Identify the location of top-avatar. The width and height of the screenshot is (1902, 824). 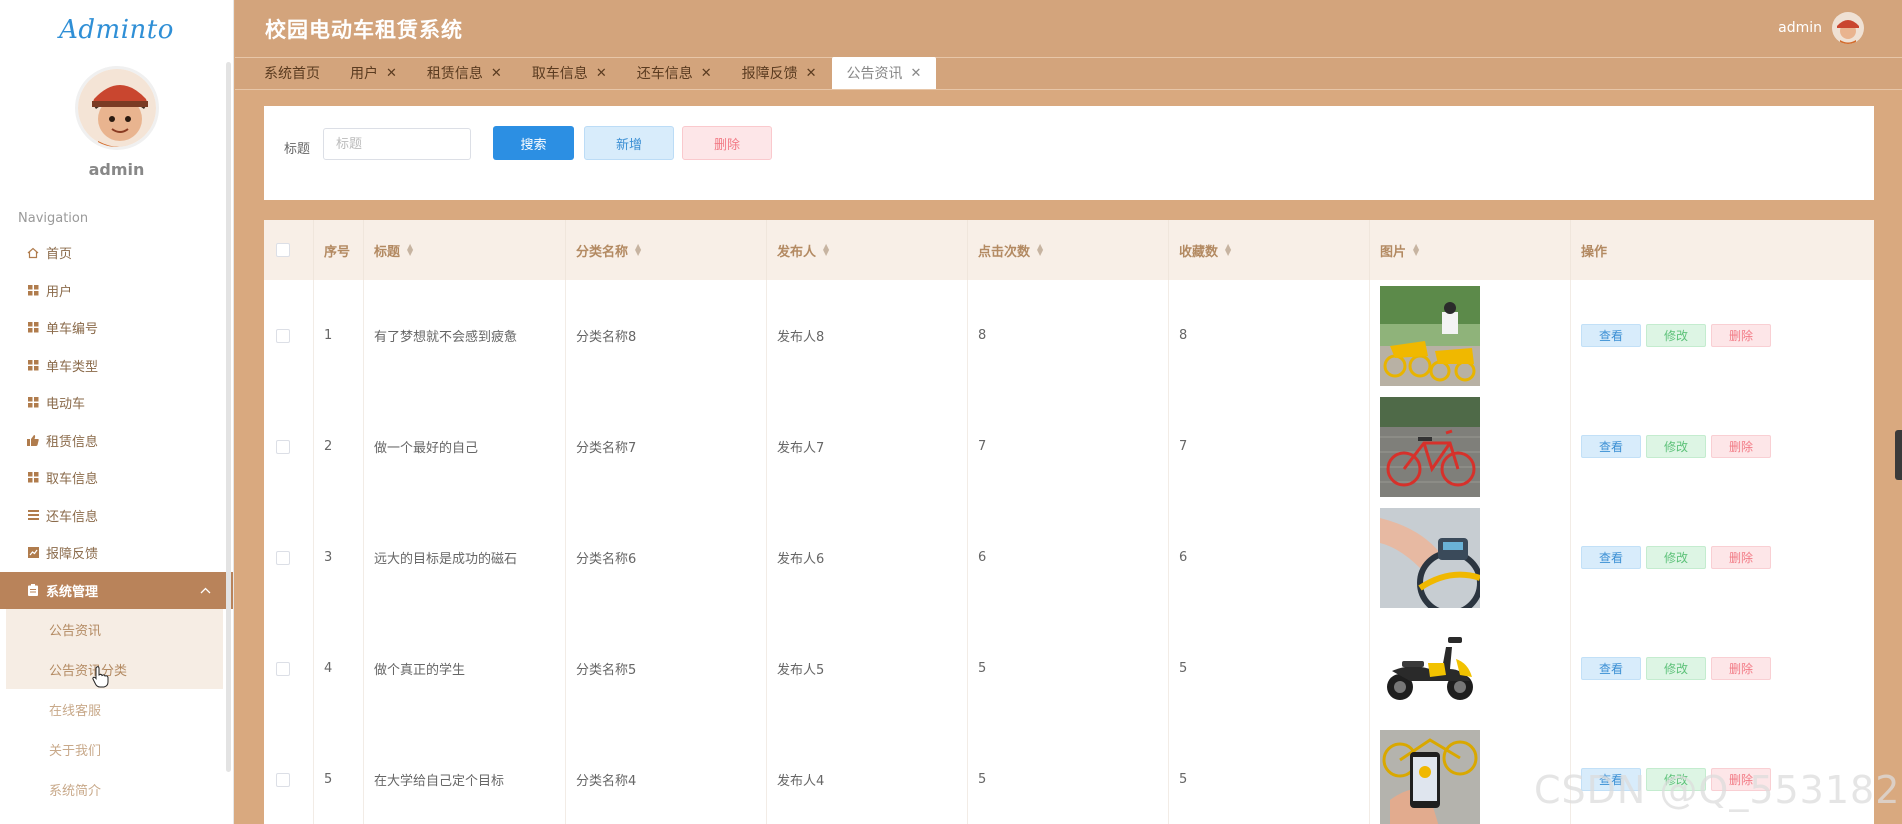
(1848, 28).